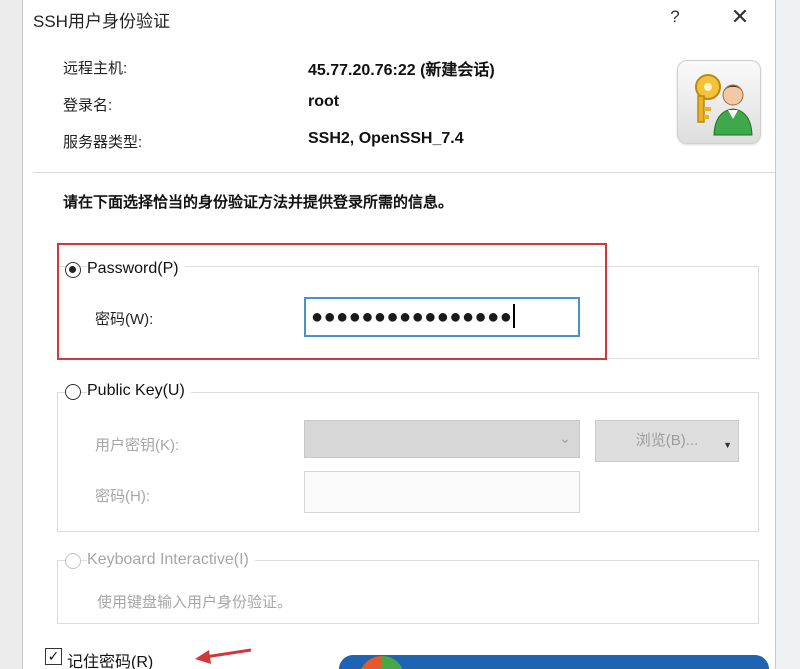  What do you see at coordinates (399, 18) in the screenshot?
I see `title-bar: SSH用户身份验证 ? ✕` at bounding box center [399, 18].